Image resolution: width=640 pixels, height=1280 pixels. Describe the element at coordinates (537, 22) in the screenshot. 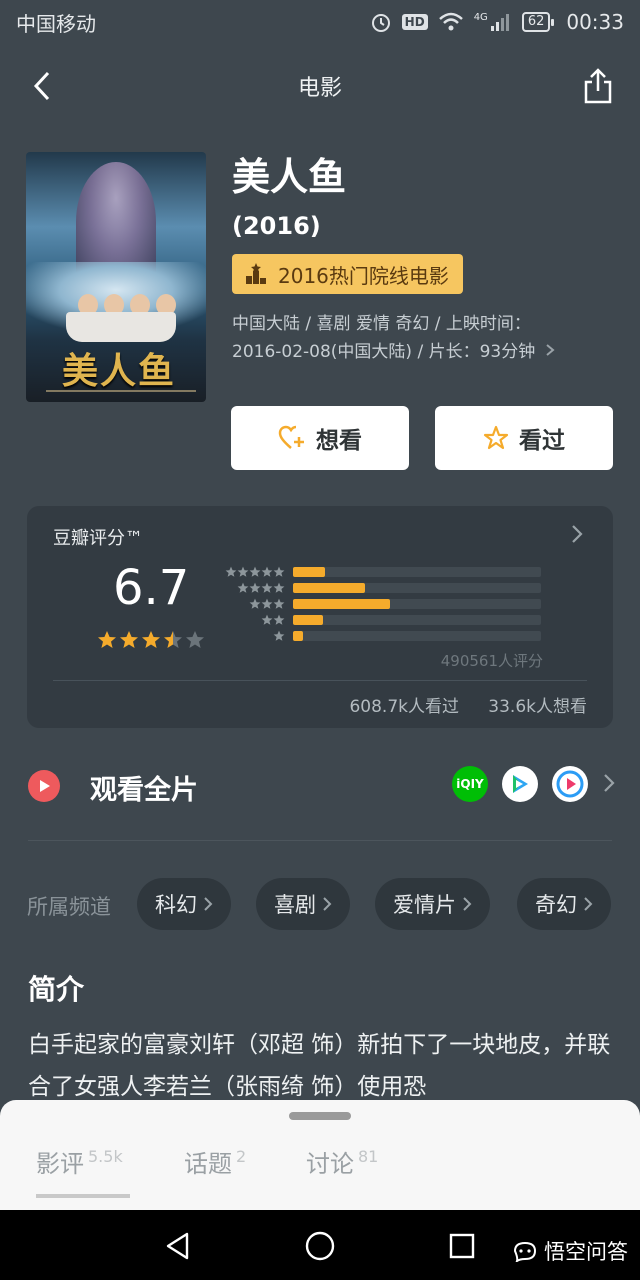

I see `battery-indicator: 62` at that location.